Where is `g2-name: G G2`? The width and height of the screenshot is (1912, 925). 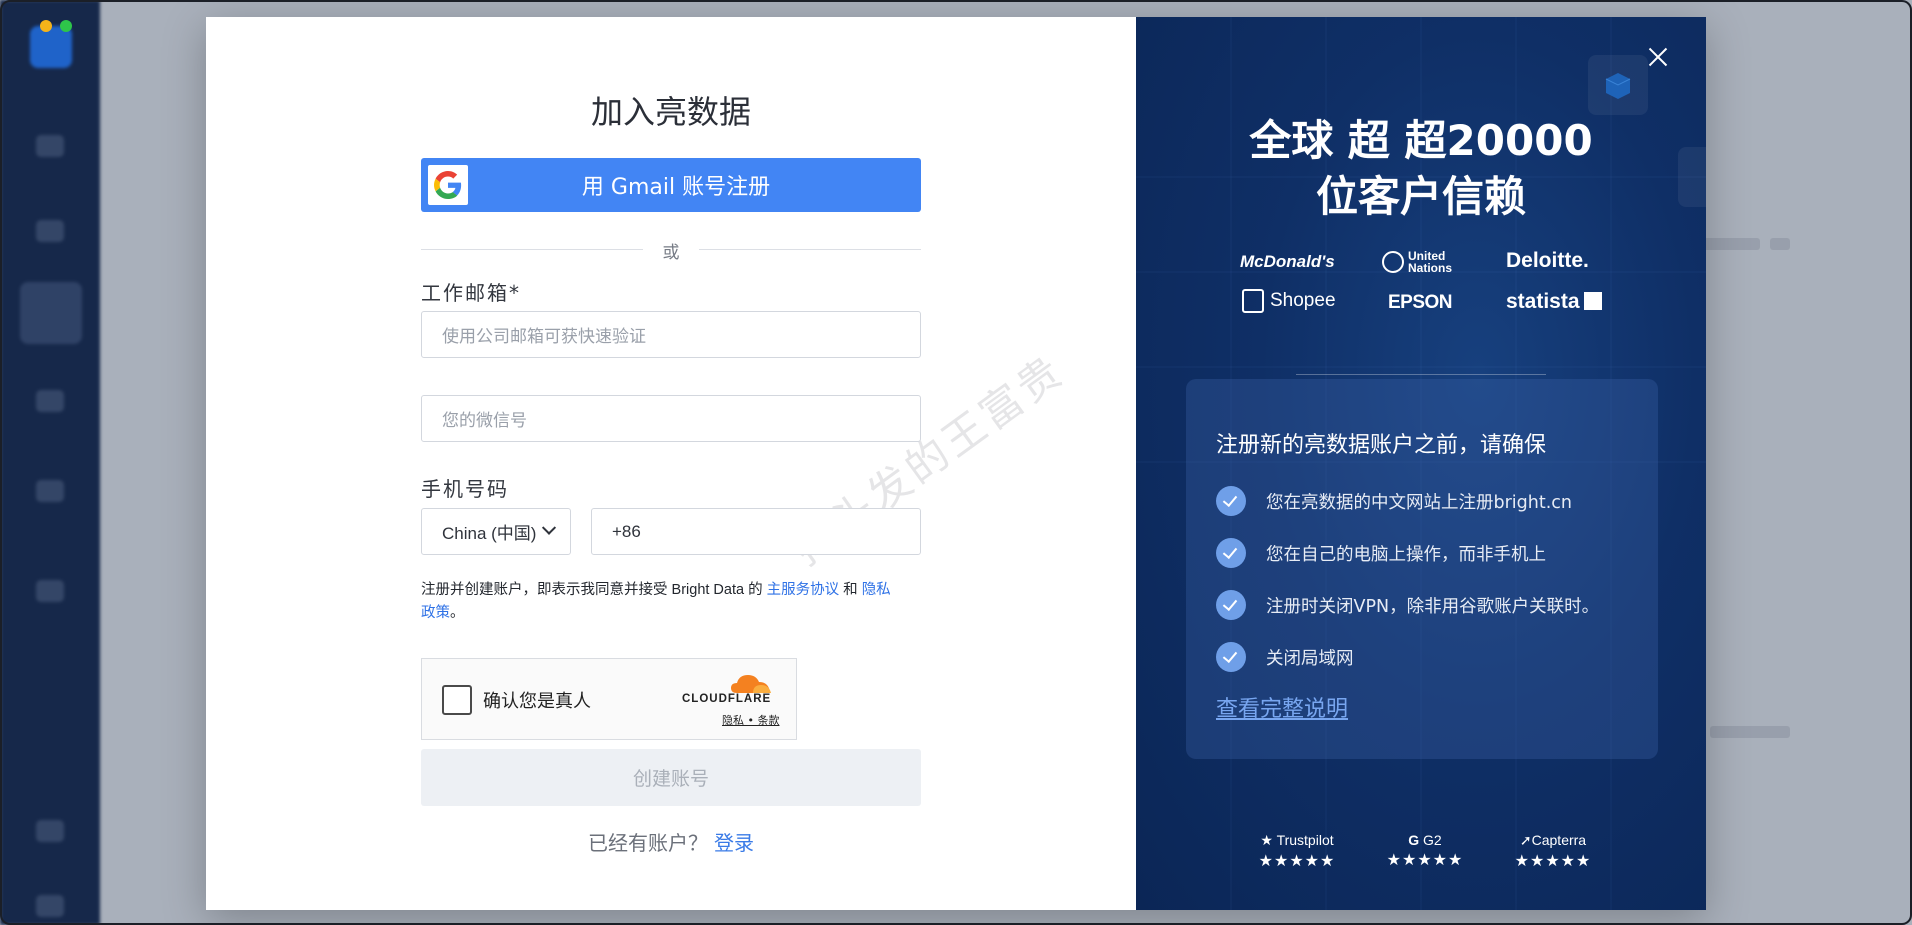
g2-name: G G2 is located at coordinates (1425, 840).